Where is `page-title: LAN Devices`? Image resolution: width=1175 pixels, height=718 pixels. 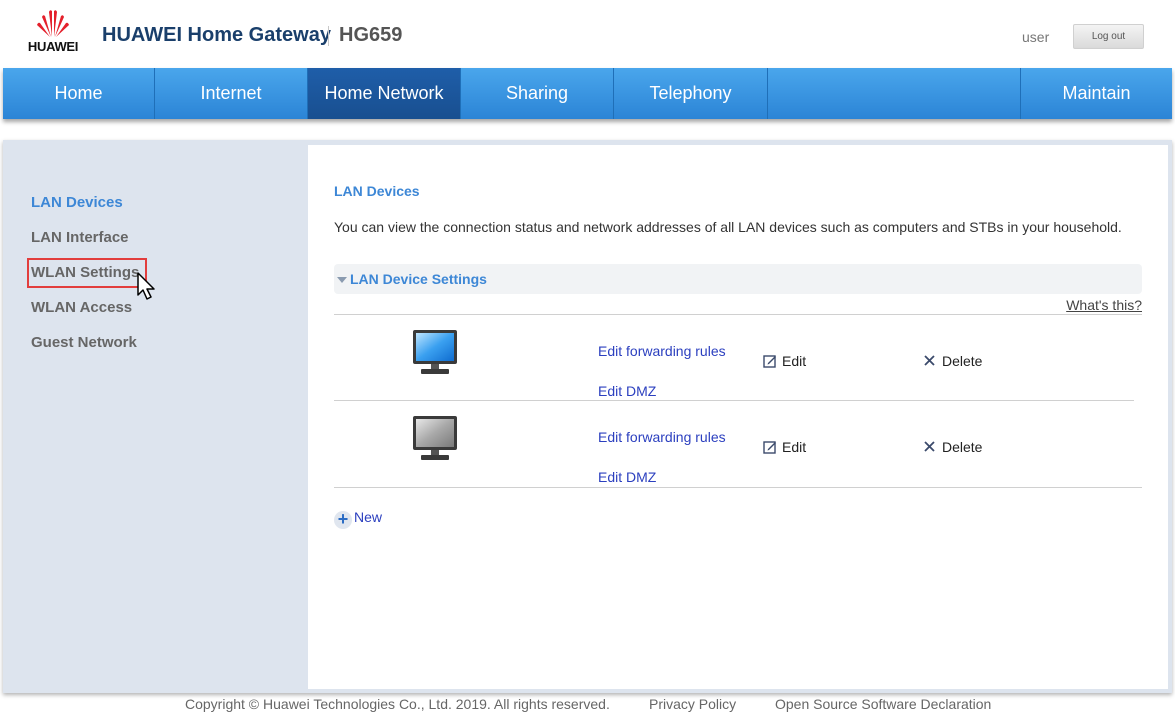 page-title: LAN Devices is located at coordinates (377, 191).